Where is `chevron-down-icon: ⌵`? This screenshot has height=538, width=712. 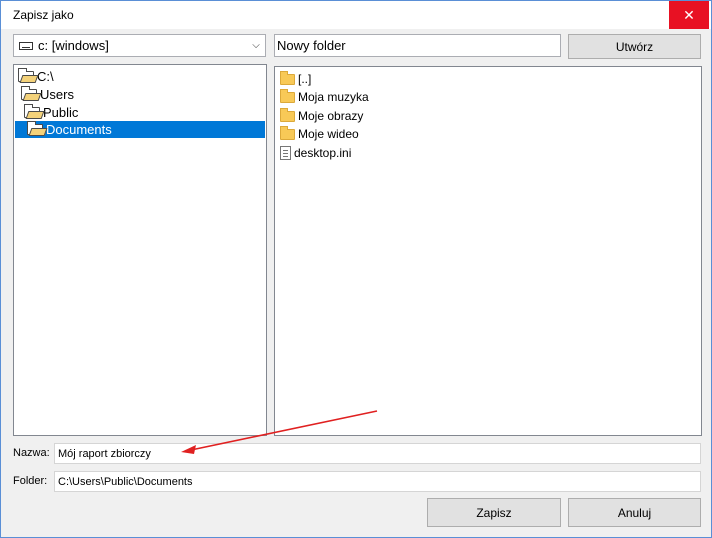 chevron-down-icon: ⌵ is located at coordinates (256, 45).